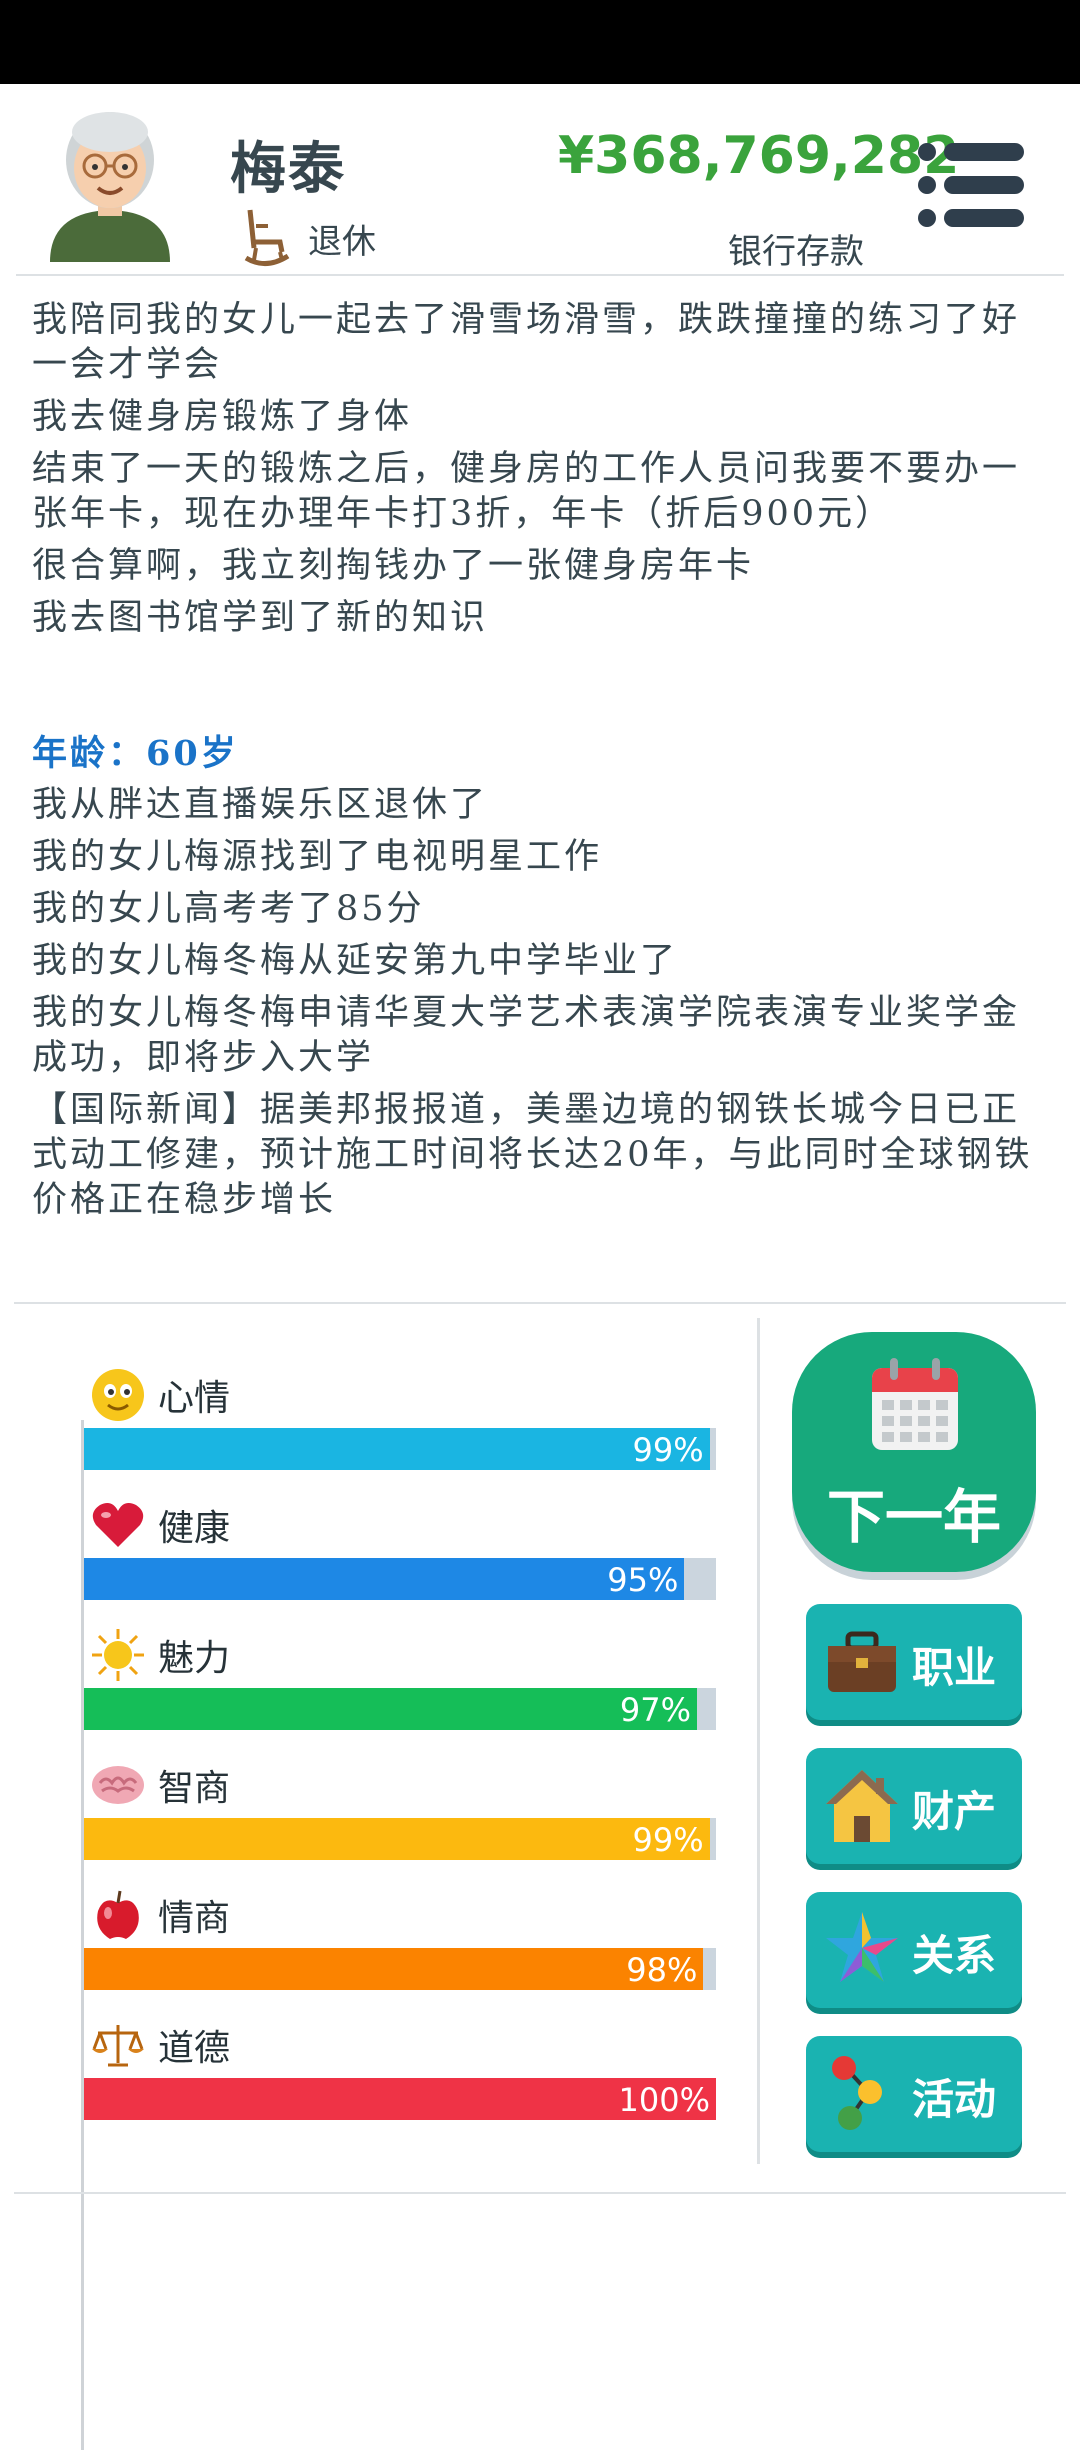 The image size is (1080, 2450). What do you see at coordinates (400, 1679) in the screenshot?
I see `stat-row: 魅力 97%` at bounding box center [400, 1679].